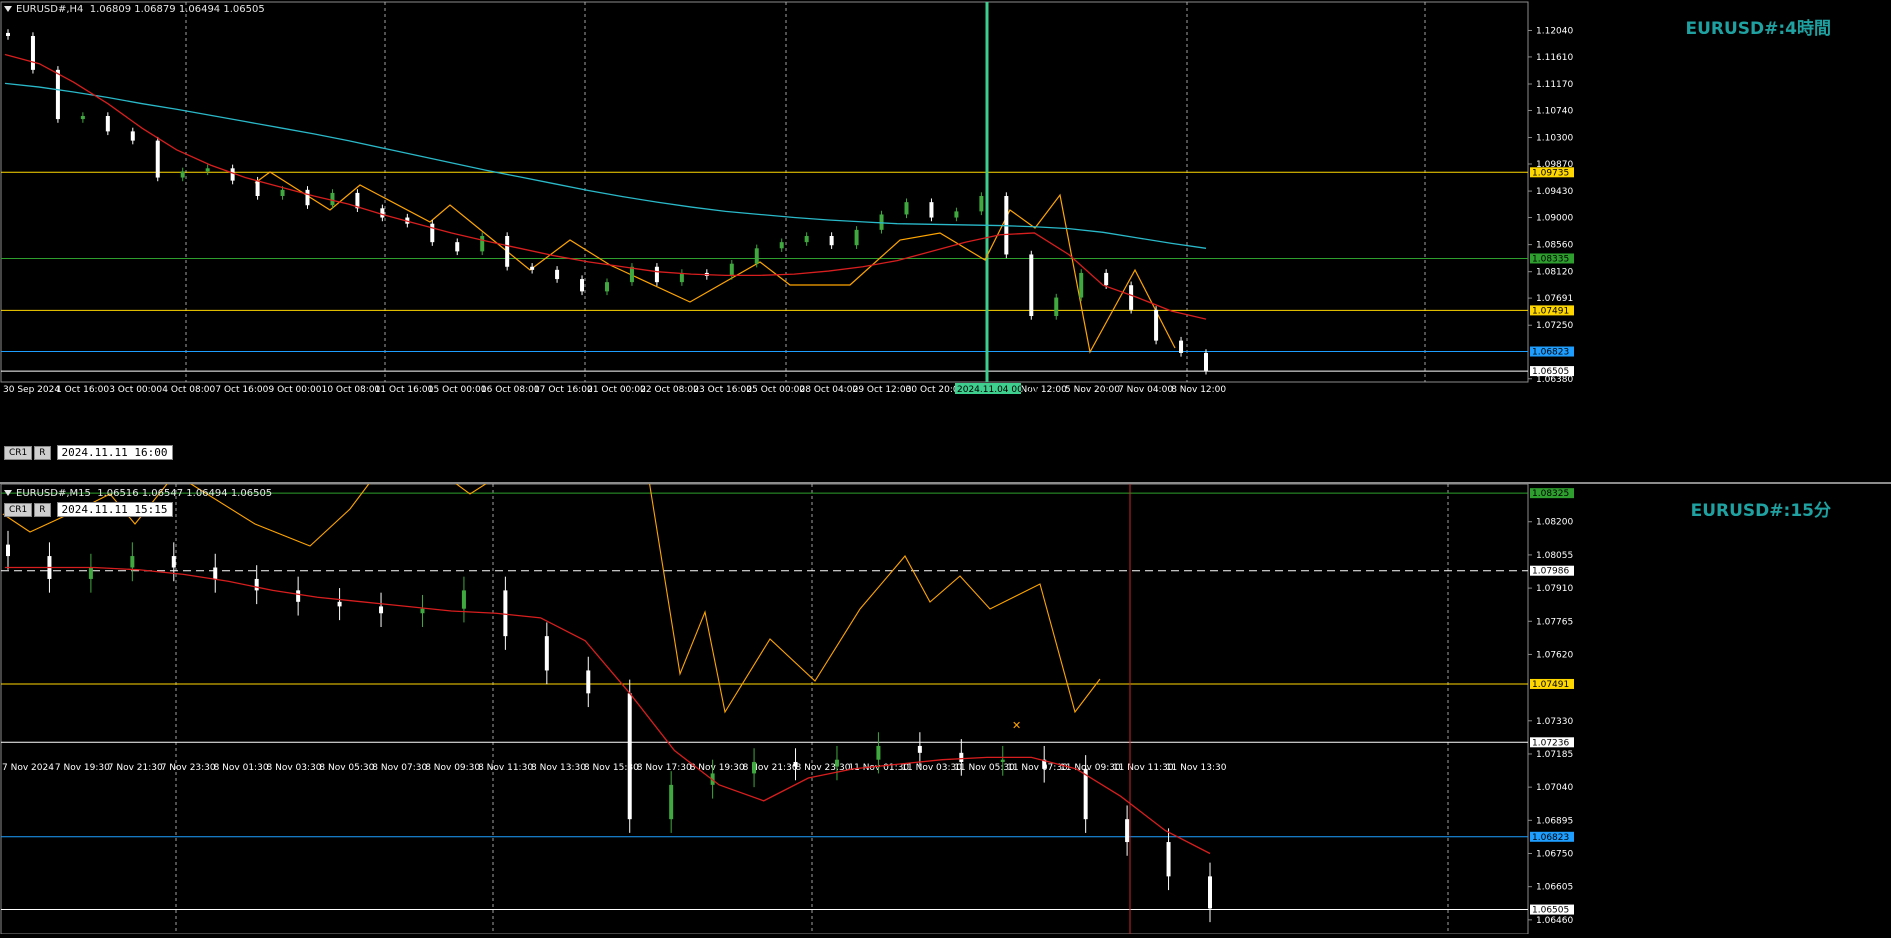 This screenshot has height=938, width=1891. What do you see at coordinates (1554, 111) in the screenshot?
I see `y-tick-label: 1.10740` at bounding box center [1554, 111].